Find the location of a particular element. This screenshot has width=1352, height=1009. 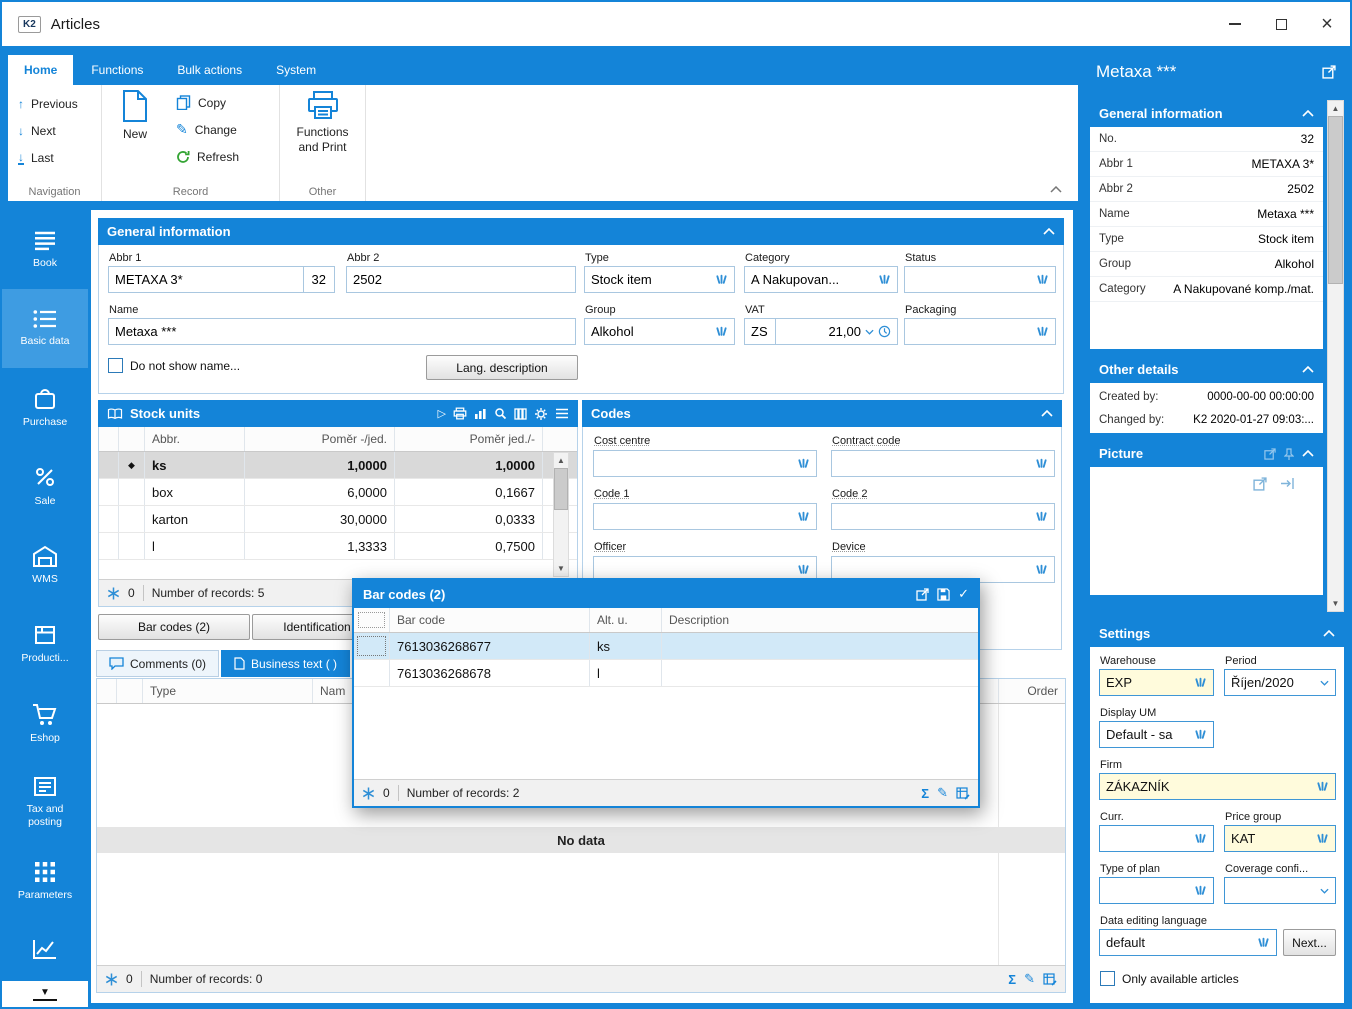

name-field: Metaxa *** is located at coordinates (342, 331).